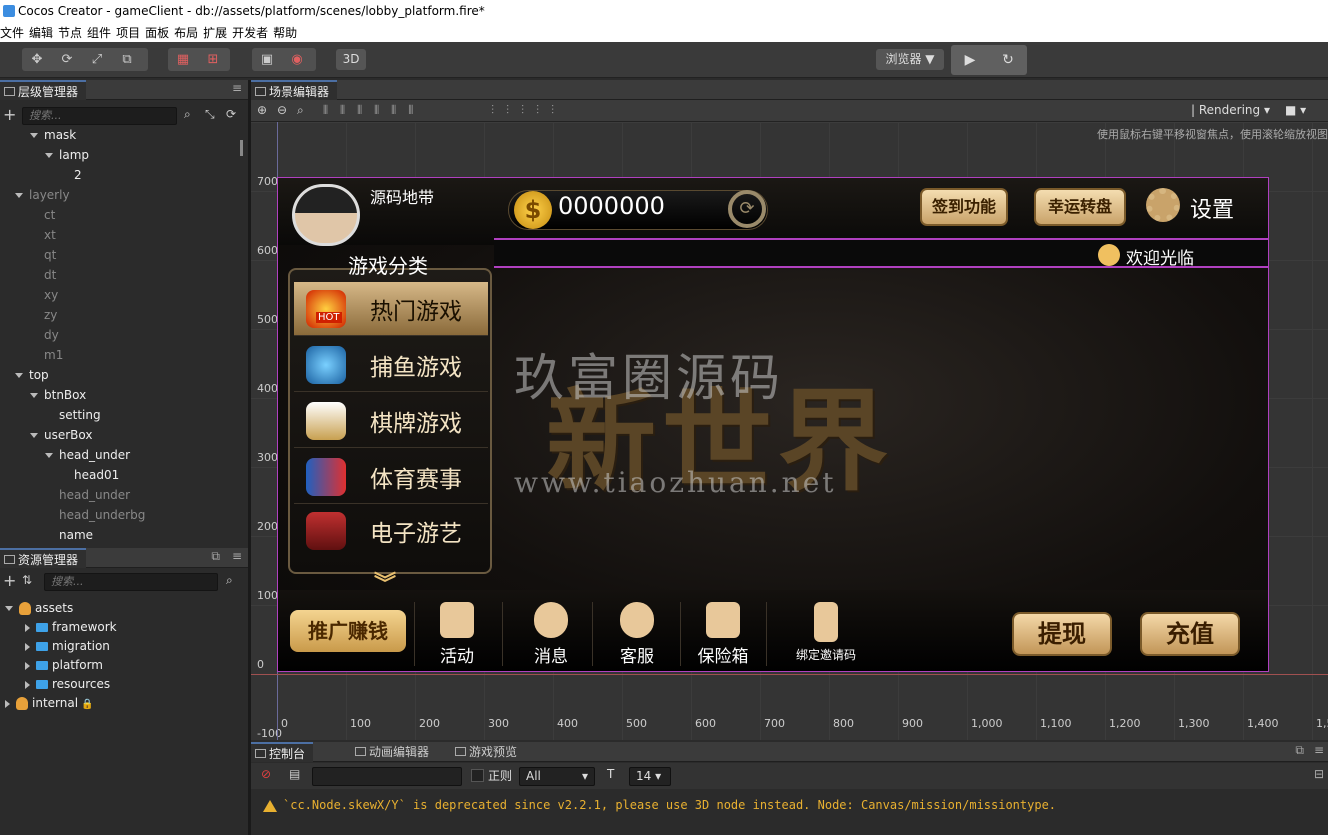 The image size is (1328, 835). What do you see at coordinates (95, 515) in the screenshot?
I see `hierarchy-node: head_underbg` at bounding box center [95, 515].